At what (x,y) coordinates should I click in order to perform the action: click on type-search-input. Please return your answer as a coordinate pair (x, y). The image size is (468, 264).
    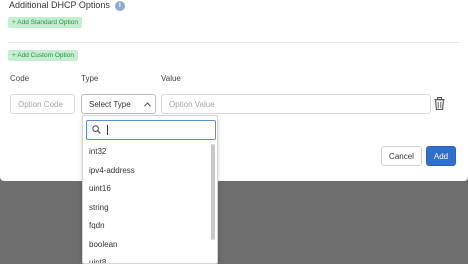
    Looking at the image, I should click on (151, 130).